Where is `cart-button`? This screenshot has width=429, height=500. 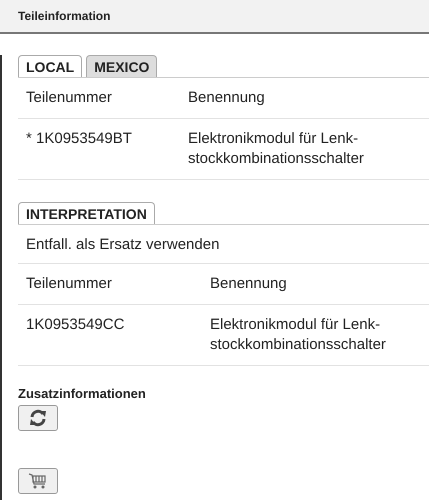
cart-button is located at coordinates (38, 481).